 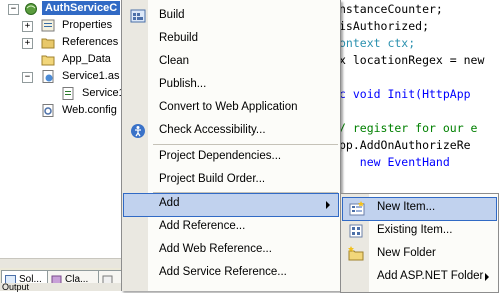 What do you see at coordinates (87, 25) in the screenshot?
I see `tree-item-label: Properties` at bounding box center [87, 25].